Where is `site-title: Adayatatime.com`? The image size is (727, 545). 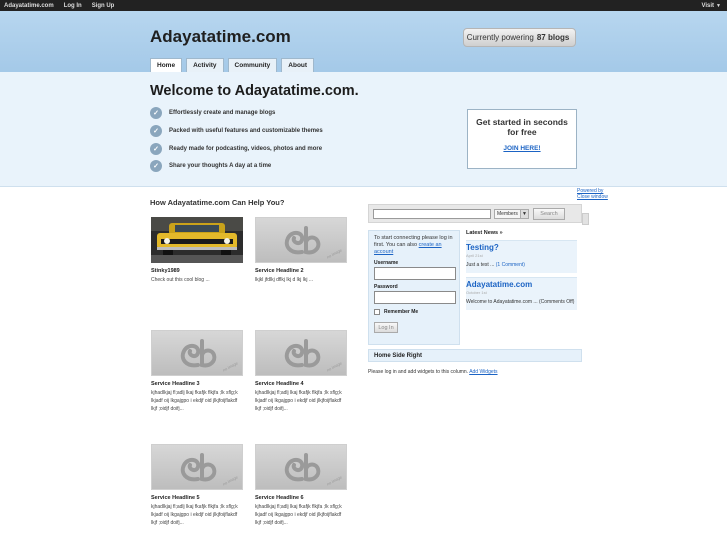 site-title: Adayatatime.com is located at coordinates (220, 37).